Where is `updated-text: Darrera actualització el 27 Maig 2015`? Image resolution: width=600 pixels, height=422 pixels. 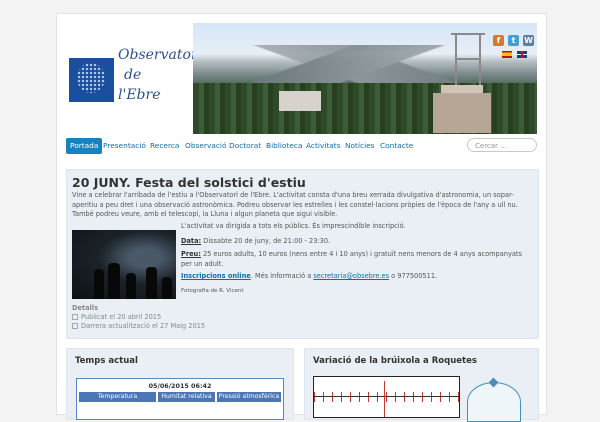 updated-text: Darrera actualització el 27 Maig 2015 is located at coordinates (143, 326).